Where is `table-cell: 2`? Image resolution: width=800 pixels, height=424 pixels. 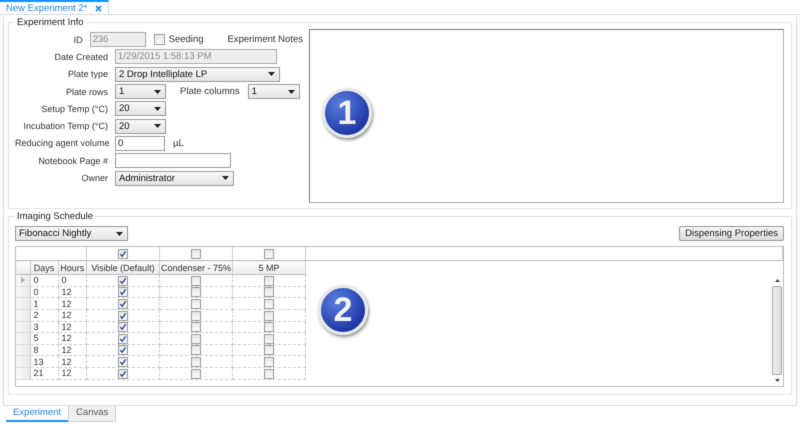 table-cell: 2 is located at coordinates (44, 315).